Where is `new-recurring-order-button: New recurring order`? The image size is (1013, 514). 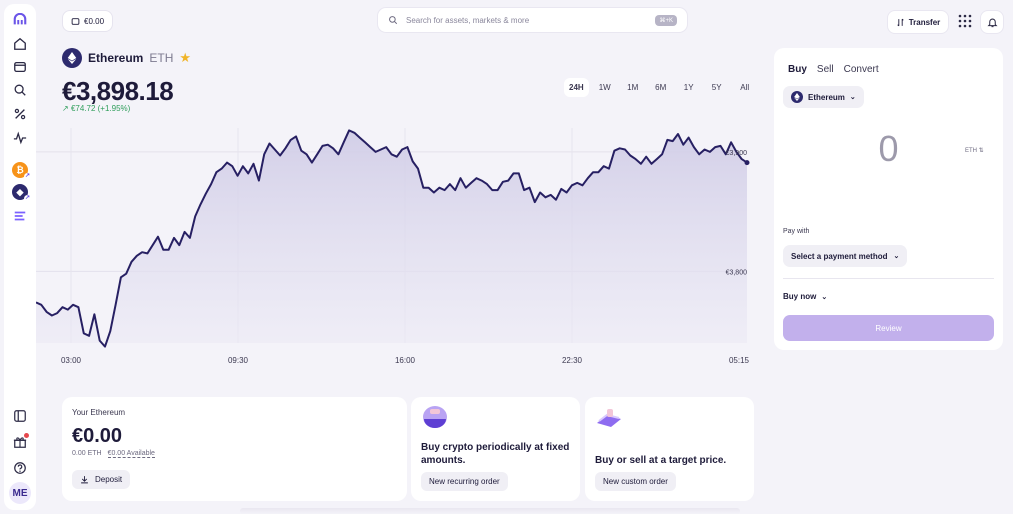 new-recurring-order-button: New recurring order is located at coordinates (464, 481).